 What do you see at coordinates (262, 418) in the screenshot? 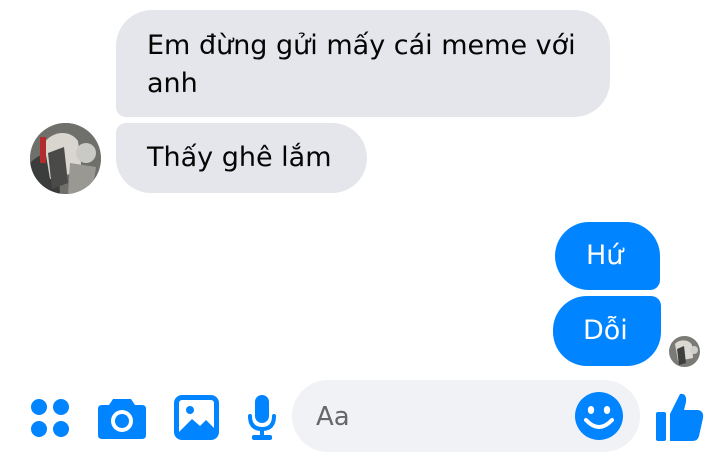
I see `microphone-icon` at bounding box center [262, 418].